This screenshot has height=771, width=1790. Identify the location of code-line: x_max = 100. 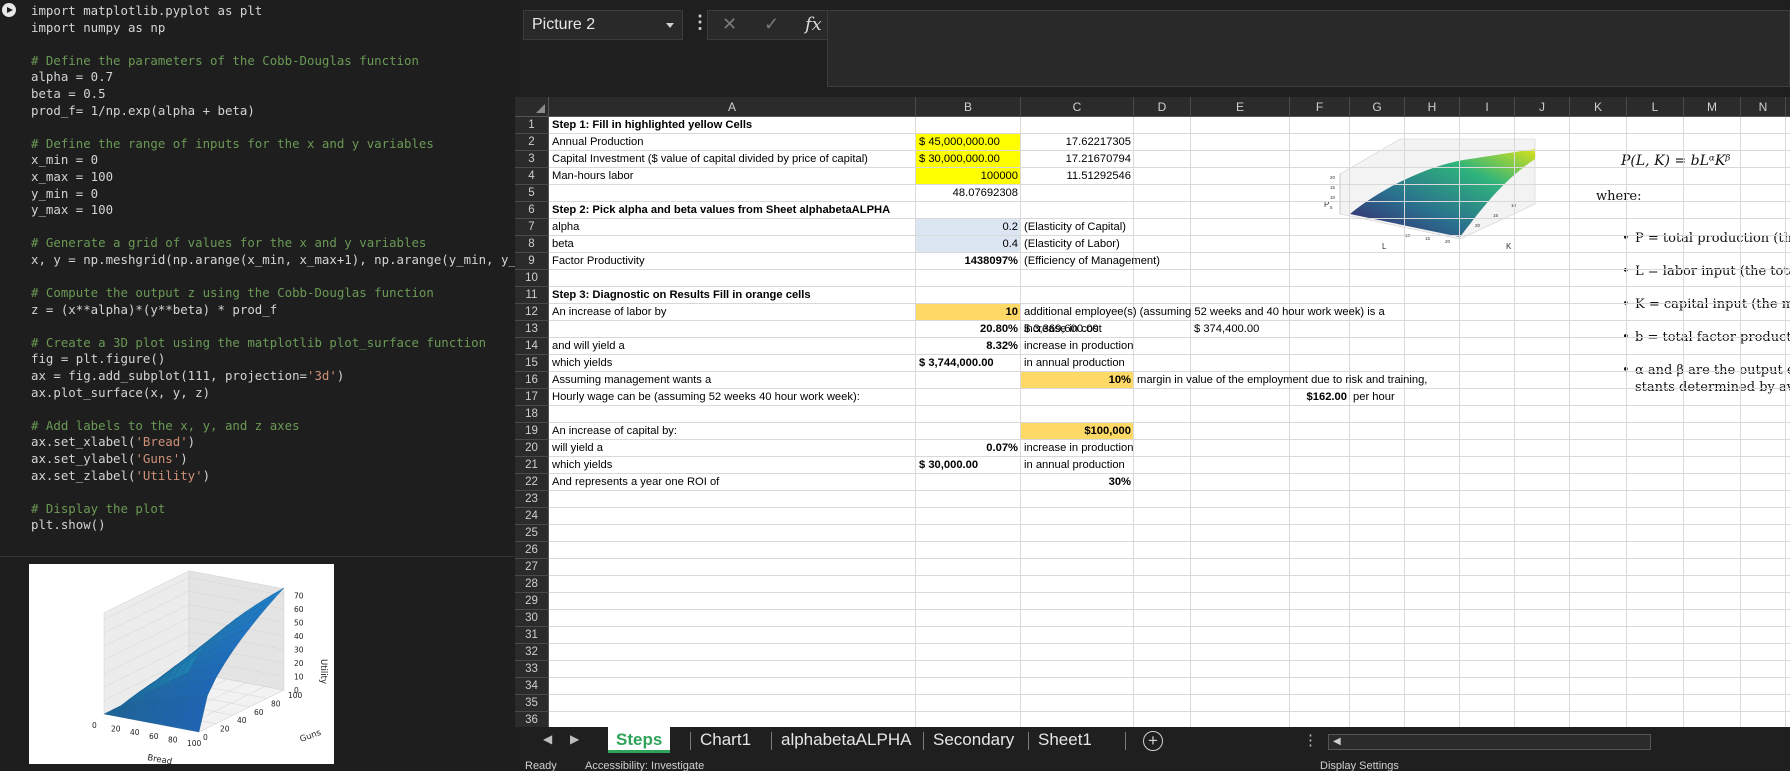
(273, 177).